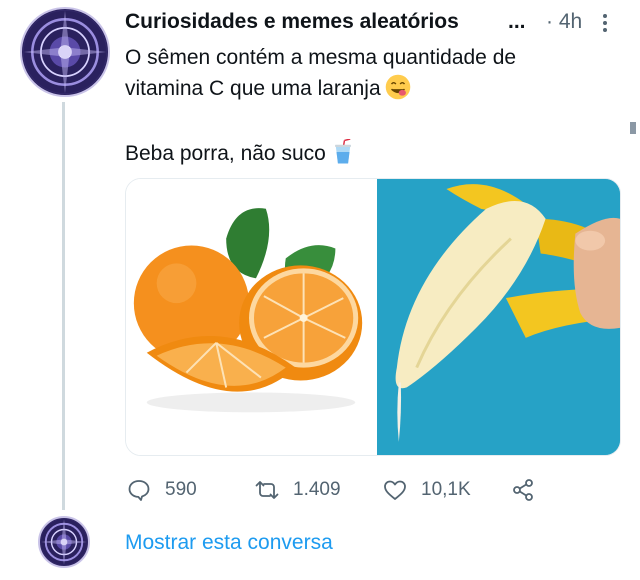 The image size is (640, 580). Describe the element at coordinates (317, 489) in the screenshot. I see `retweet-count: 1.409` at that location.